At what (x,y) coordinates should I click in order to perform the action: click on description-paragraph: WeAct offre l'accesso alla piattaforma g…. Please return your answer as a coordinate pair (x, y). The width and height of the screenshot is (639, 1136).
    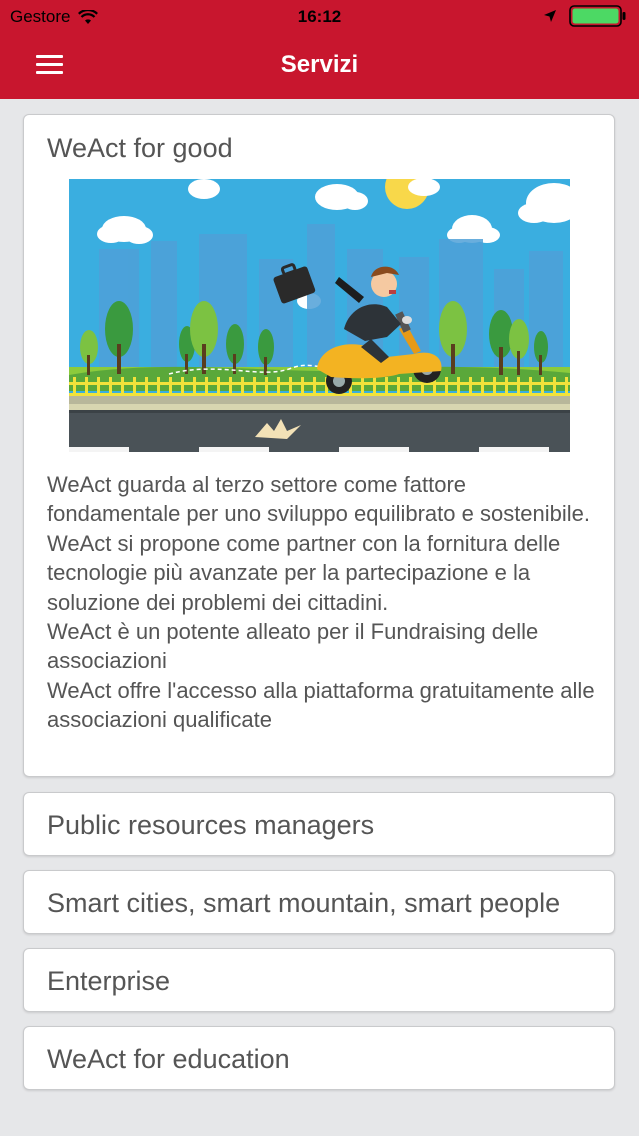
    Looking at the image, I should click on (321, 705).